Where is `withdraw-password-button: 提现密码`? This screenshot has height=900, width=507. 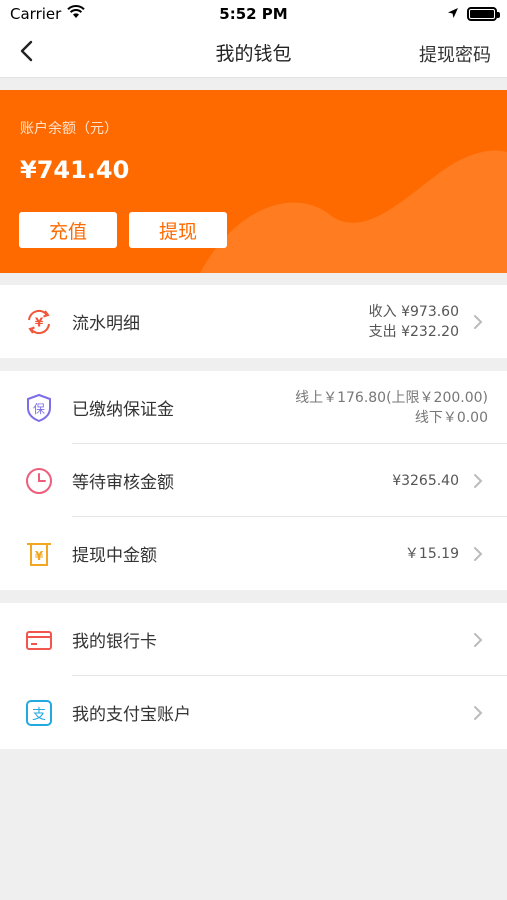
withdraw-password-button: 提现密码 is located at coordinates (455, 54).